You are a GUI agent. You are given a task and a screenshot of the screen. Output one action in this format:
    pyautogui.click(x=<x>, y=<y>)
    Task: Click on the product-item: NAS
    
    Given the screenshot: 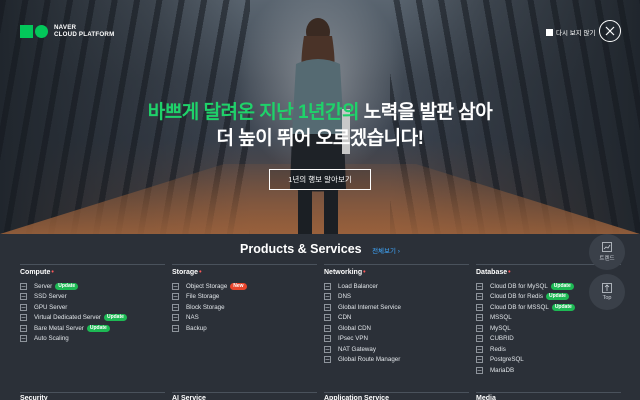 What is the action you would take?
    pyautogui.click(x=244, y=318)
    